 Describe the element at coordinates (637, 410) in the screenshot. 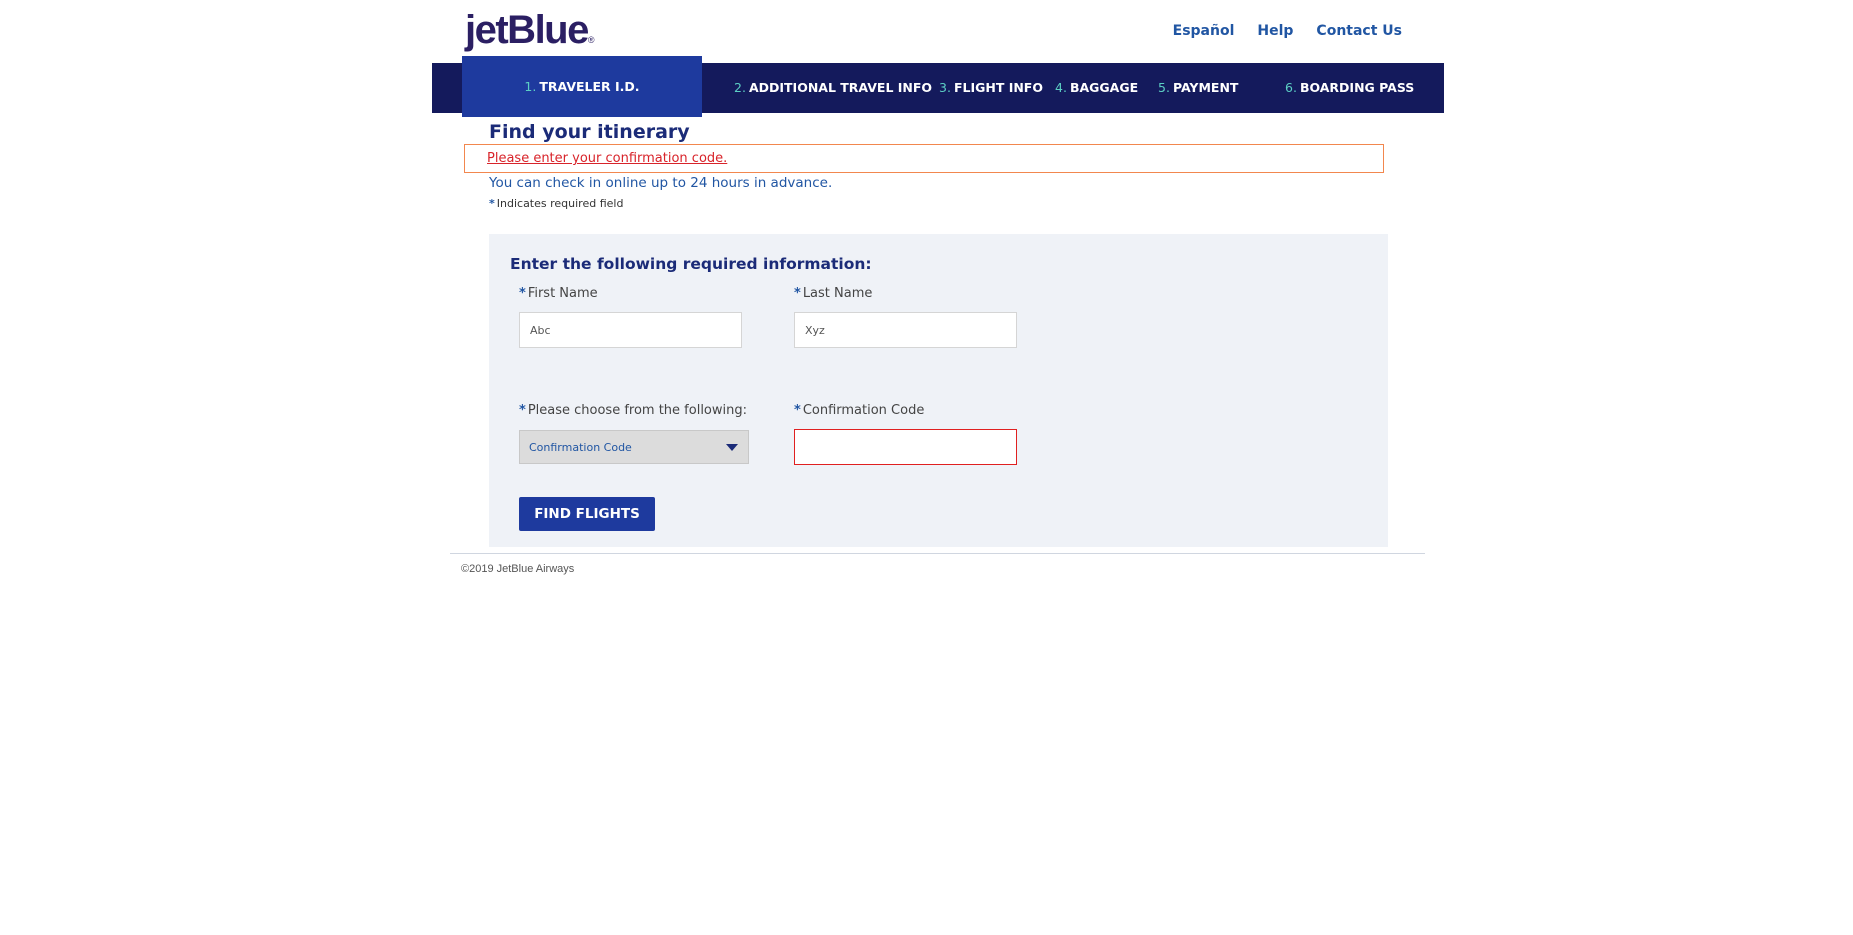

I see `lookup-type-label-text: Please choose from the following:` at that location.